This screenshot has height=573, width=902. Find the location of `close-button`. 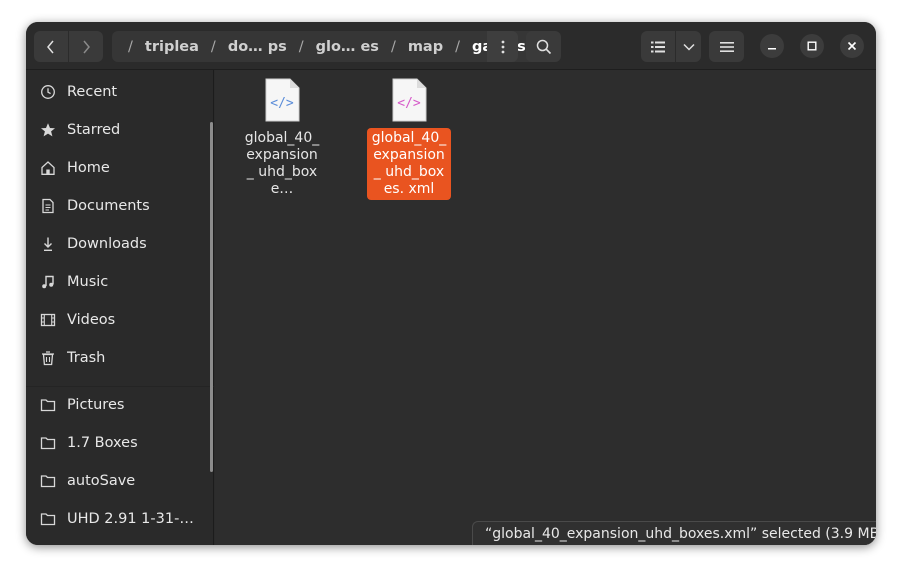

close-button is located at coordinates (852, 46).